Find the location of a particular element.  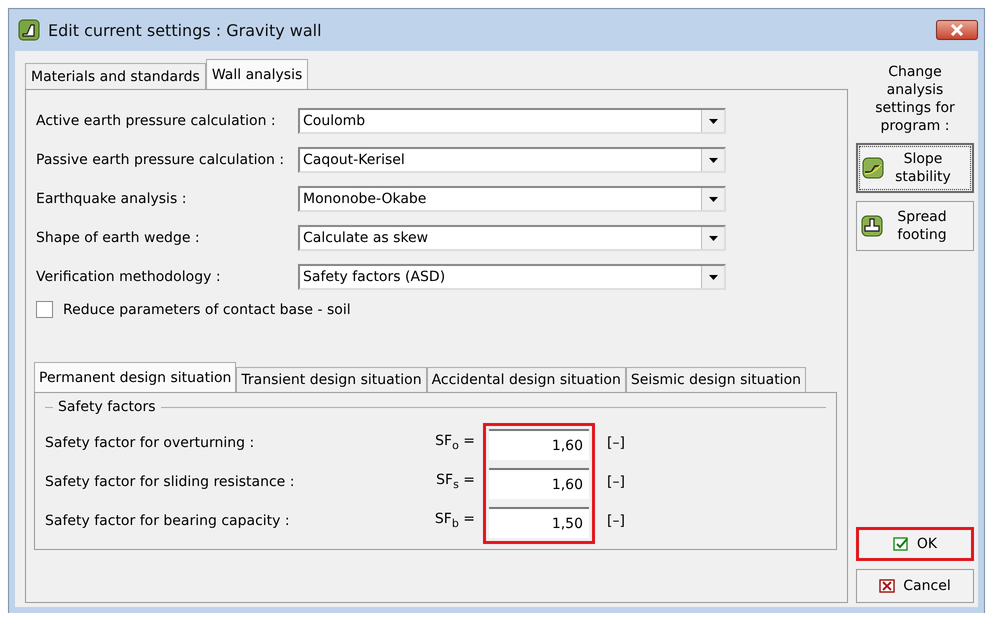

slope-icon is located at coordinates (873, 168).